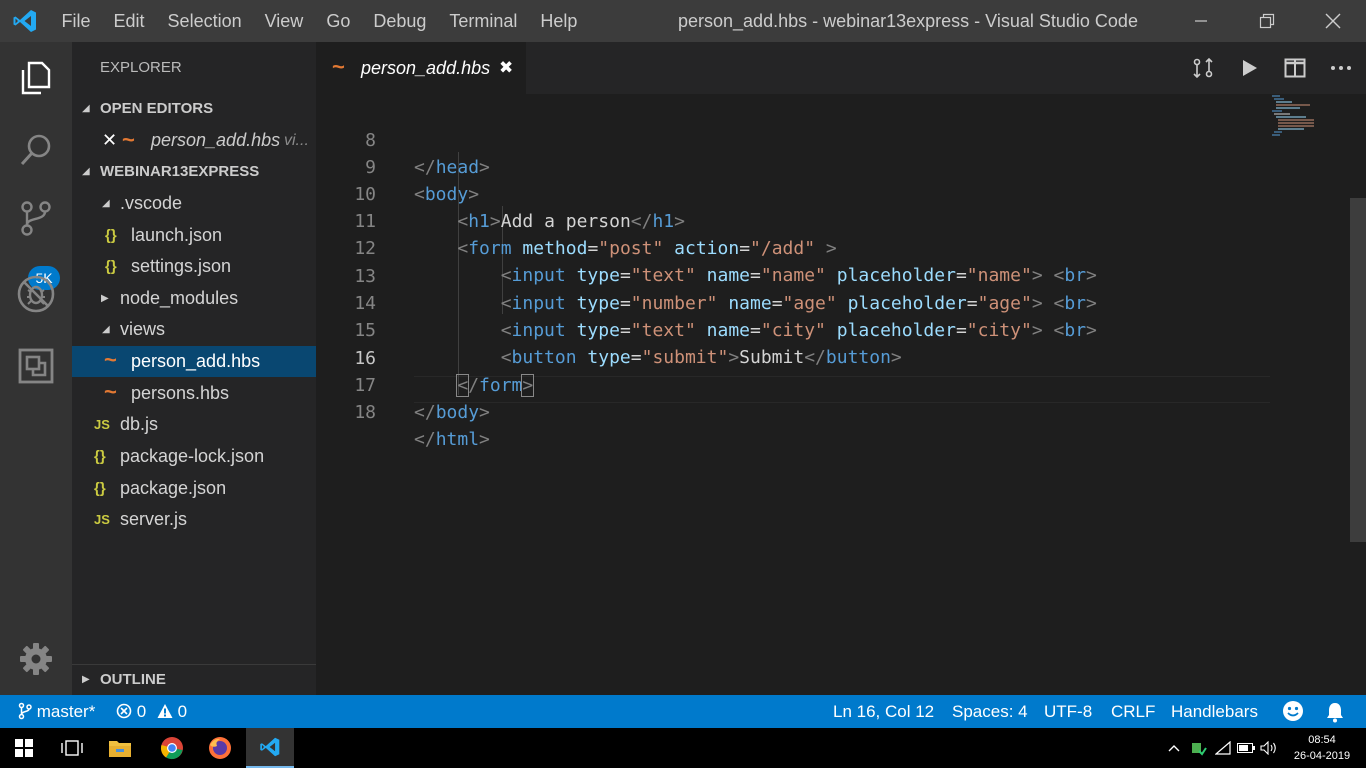 The image size is (1366, 768). Describe the element at coordinates (194, 203) in the screenshot. I see `tree-item-vscode-folder: ◢ .vscode` at that location.